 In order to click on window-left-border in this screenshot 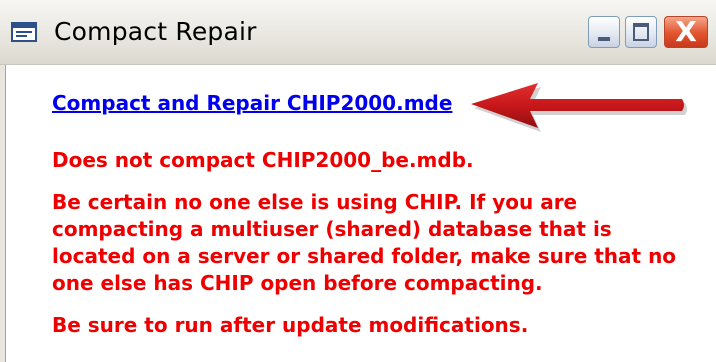, I will do `click(3, 213)`.